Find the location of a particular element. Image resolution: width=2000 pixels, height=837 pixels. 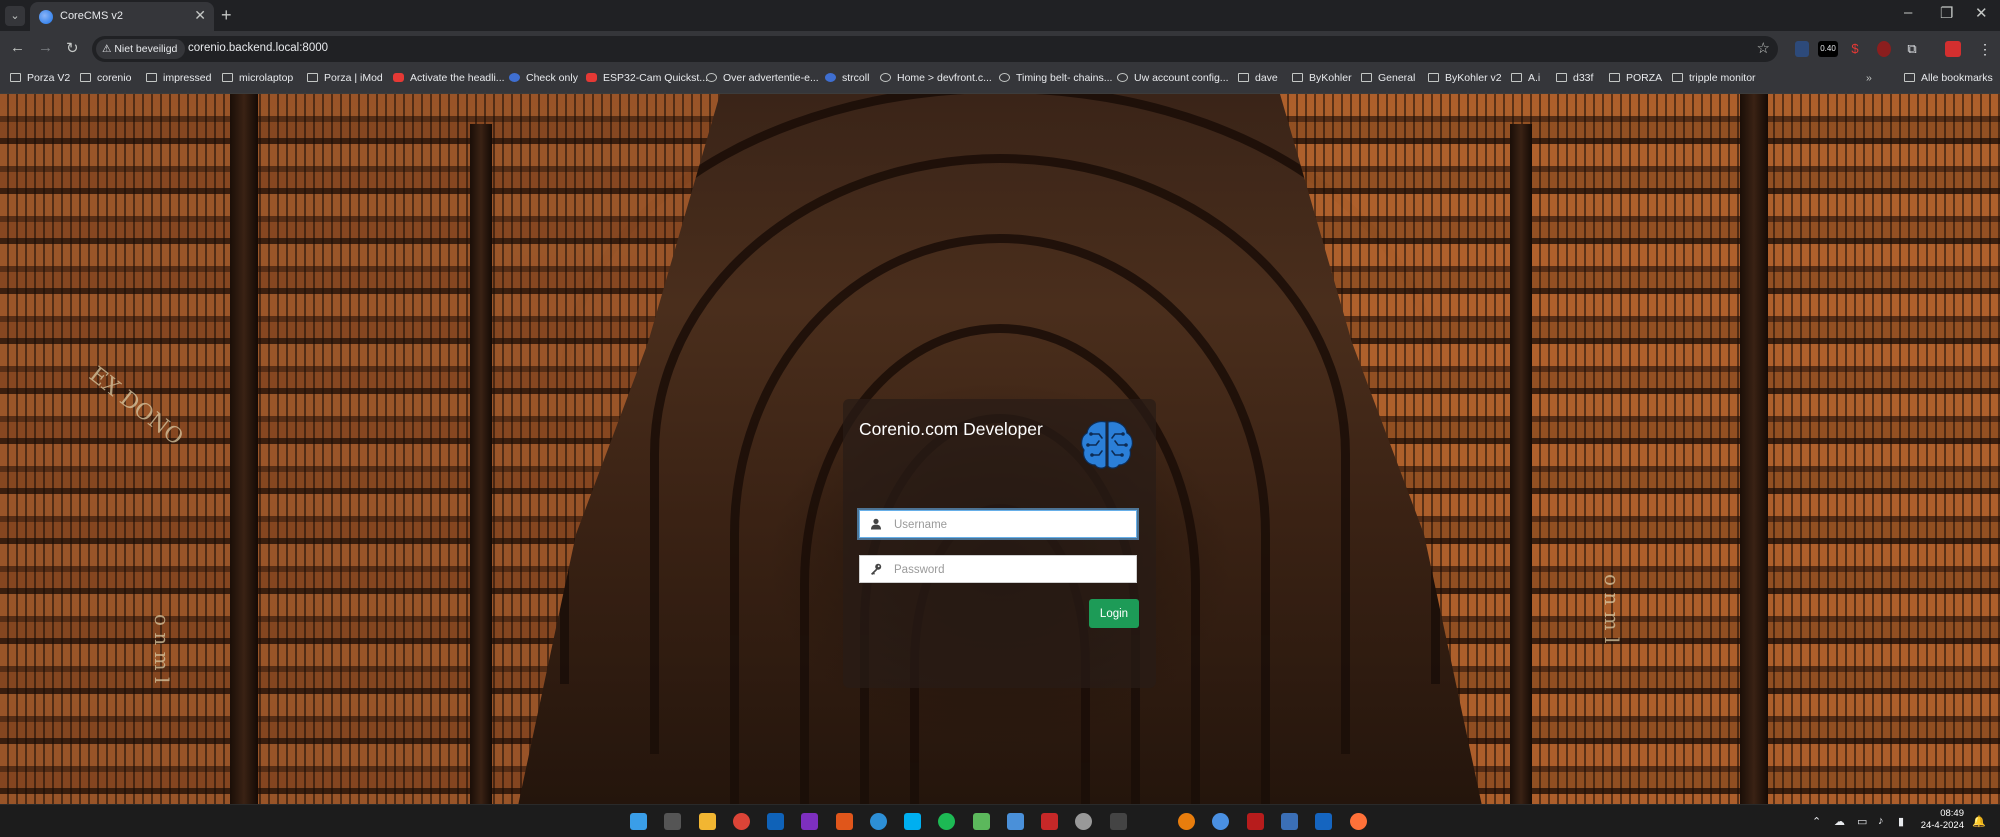

password-input is located at coordinates (1013, 570).